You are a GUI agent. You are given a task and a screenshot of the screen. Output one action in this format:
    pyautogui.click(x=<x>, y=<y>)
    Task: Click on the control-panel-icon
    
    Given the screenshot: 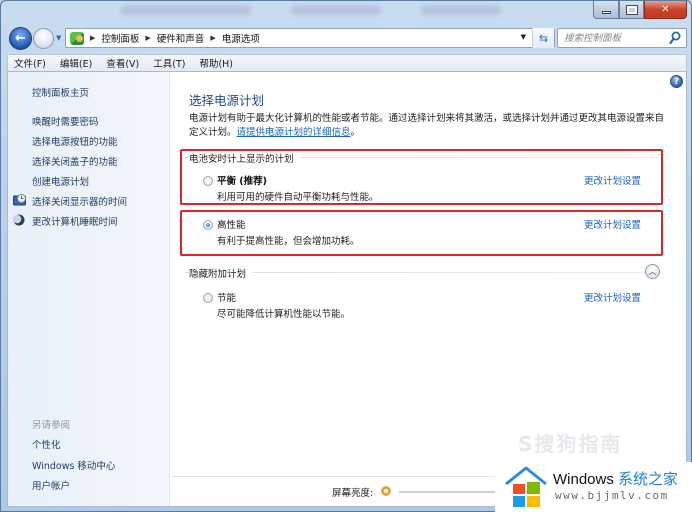 What is the action you would take?
    pyautogui.click(x=77, y=38)
    